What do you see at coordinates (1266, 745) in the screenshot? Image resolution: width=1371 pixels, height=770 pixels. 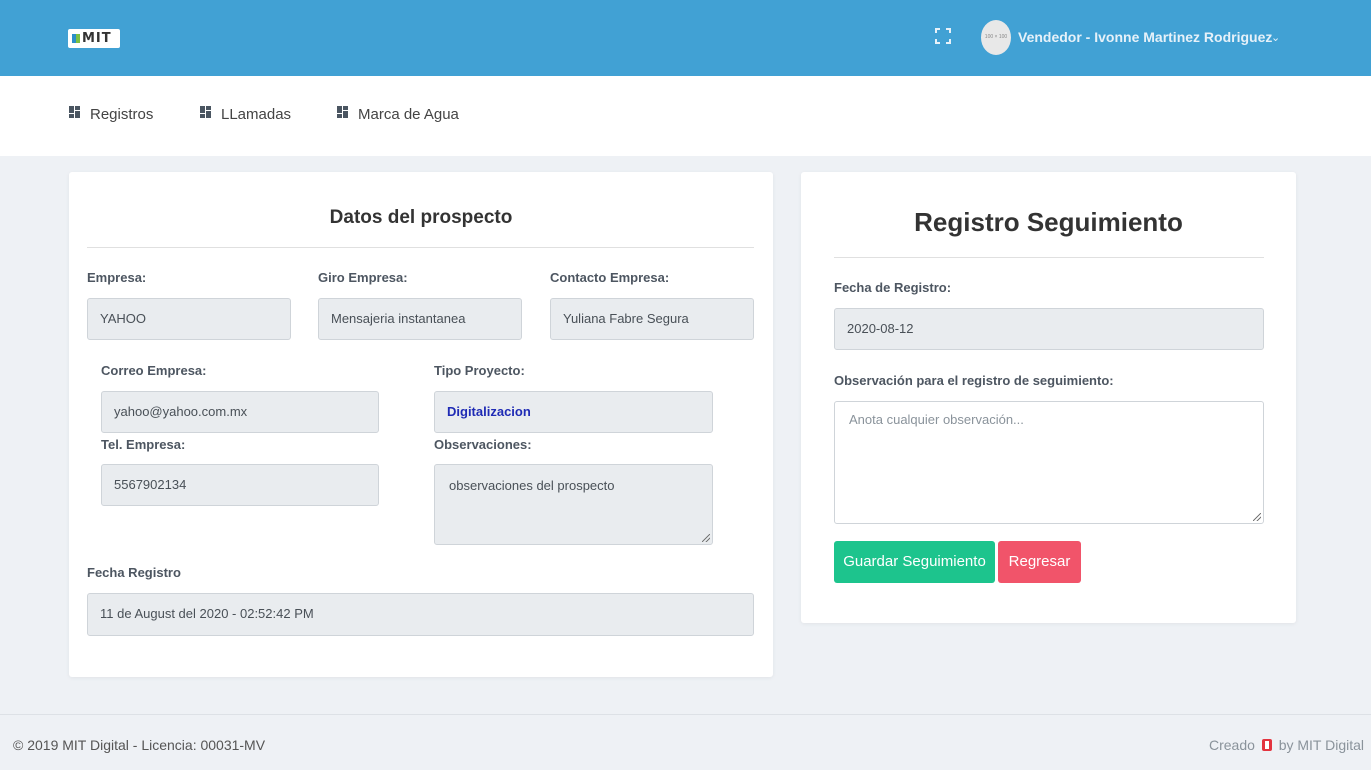 I see `brand-mark-icon` at bounding box center [1266, 745].